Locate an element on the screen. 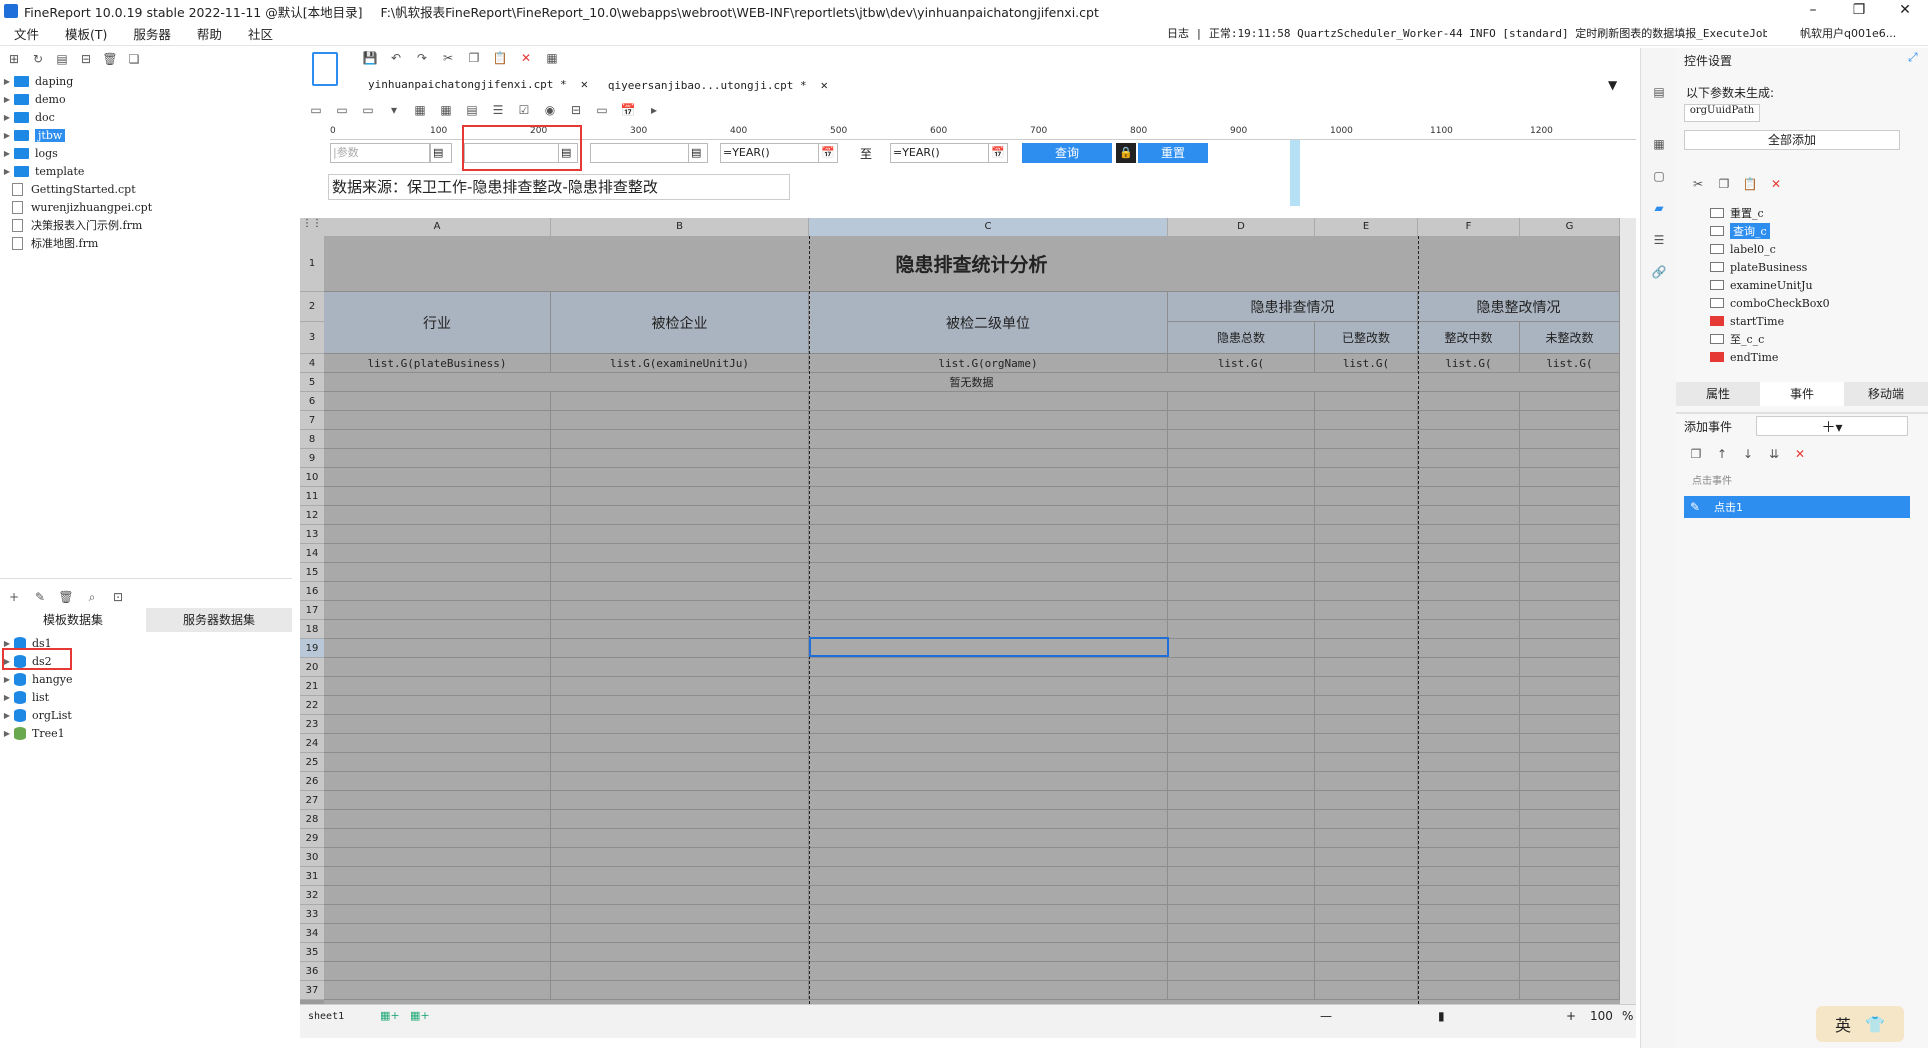 This screenshot has width=1928, height=1048. param-widget-icon: ▤ is located at coordinates (698, 153).